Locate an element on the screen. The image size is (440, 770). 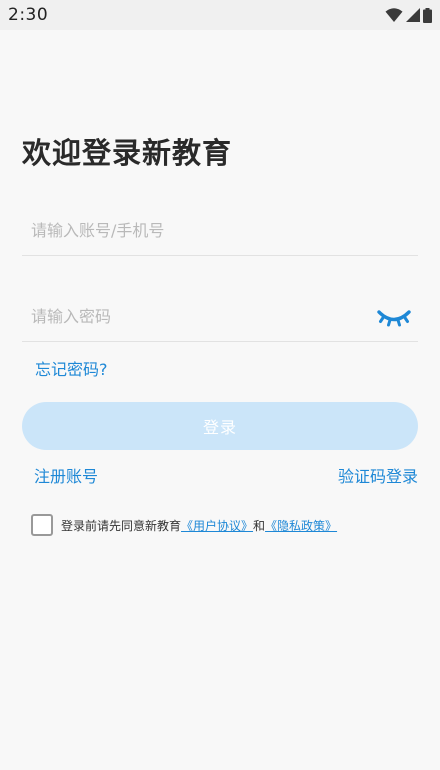
agreement-text: 登录前请先同意新教育《用户协议》和《隐私政策》 is located at coordinates (199, 525).